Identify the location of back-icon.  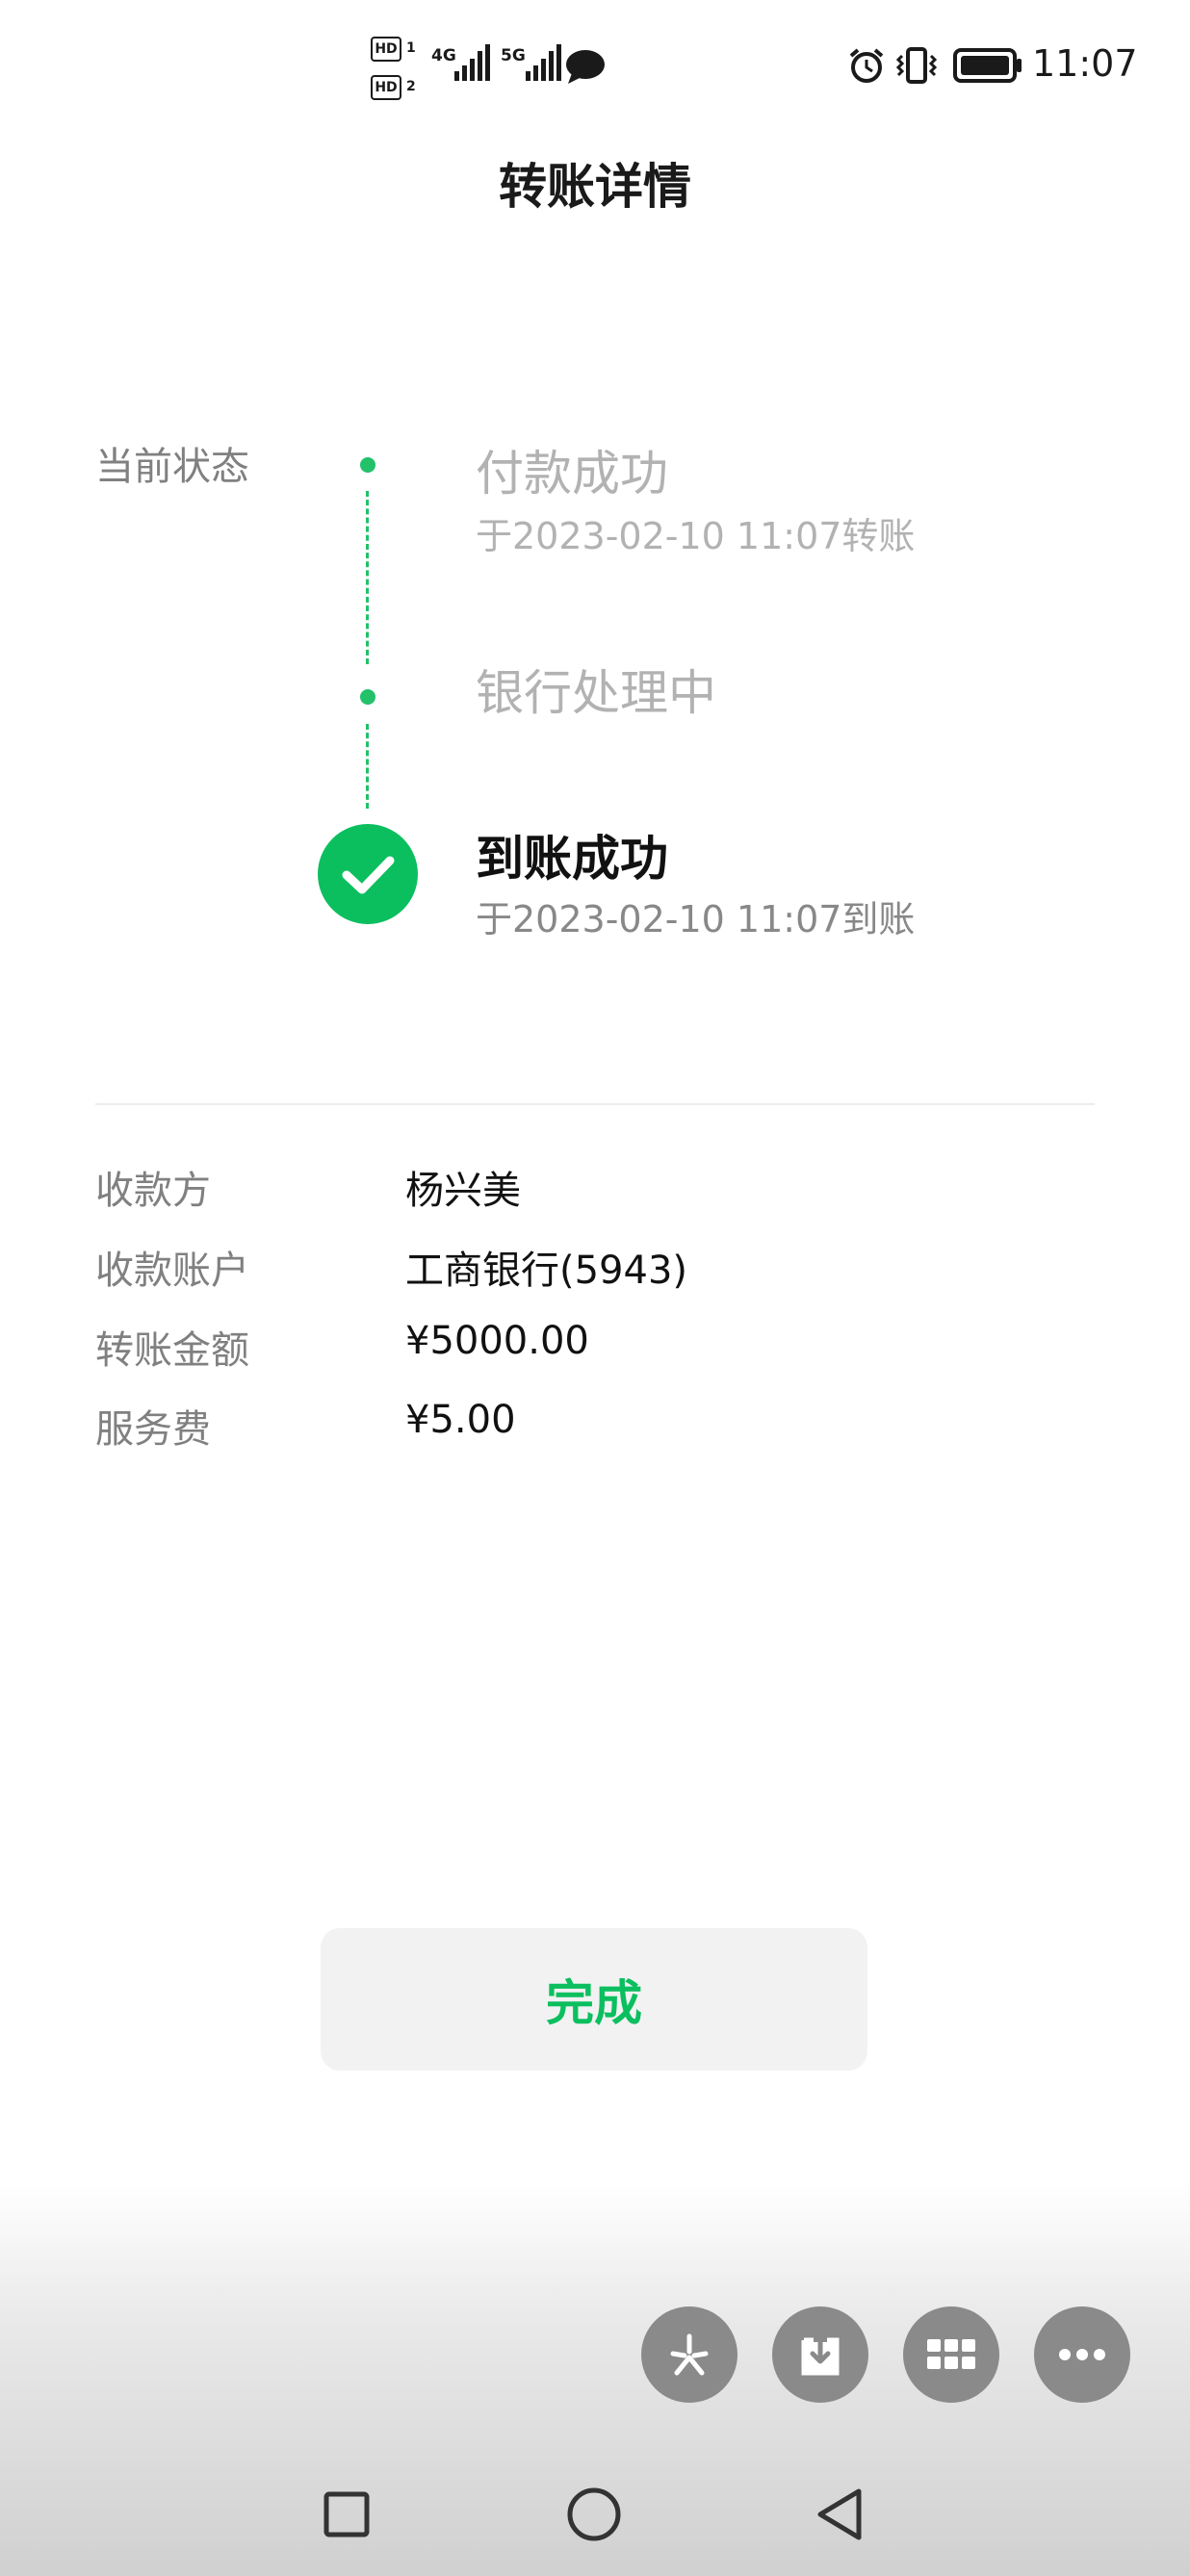
(840, 2514).